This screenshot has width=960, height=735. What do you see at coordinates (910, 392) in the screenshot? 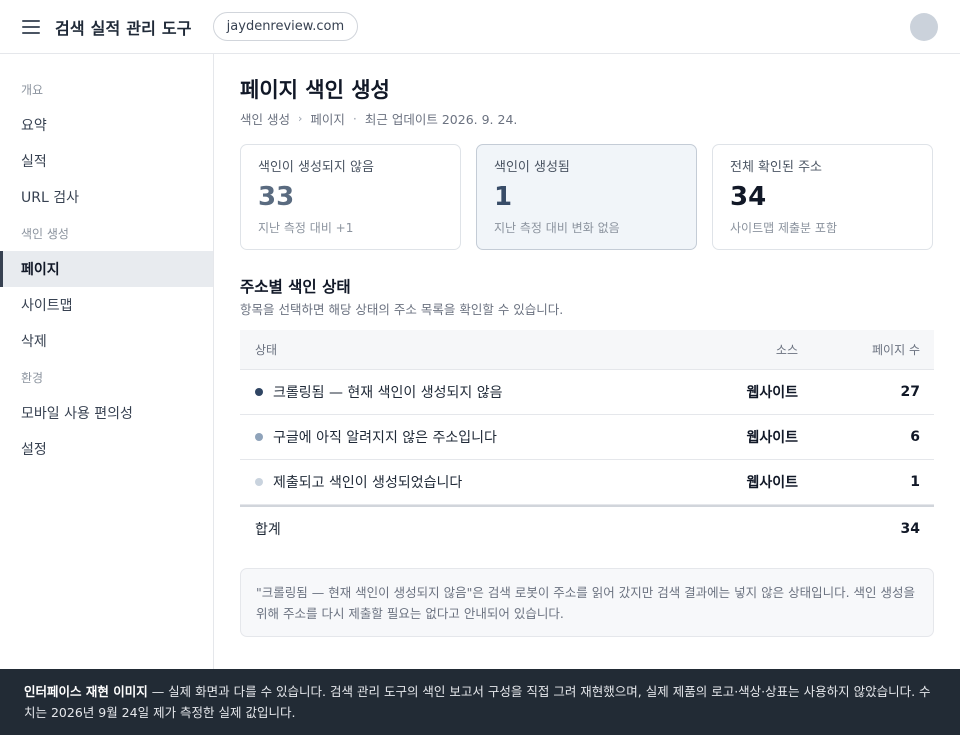
I see `row-count: 27` at bounding box center [910, 392].